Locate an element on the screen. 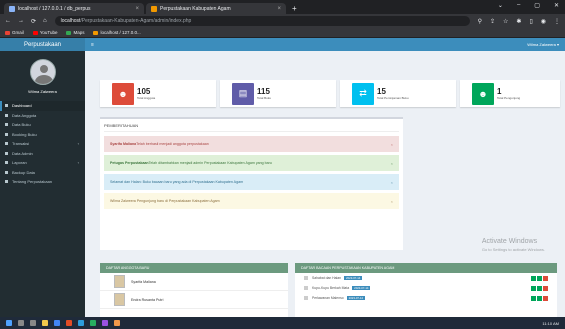 The width and height of the screenshot is (565, 329). sidebar-item-backup-data: Backup Data is located at coordinates (42, 173).